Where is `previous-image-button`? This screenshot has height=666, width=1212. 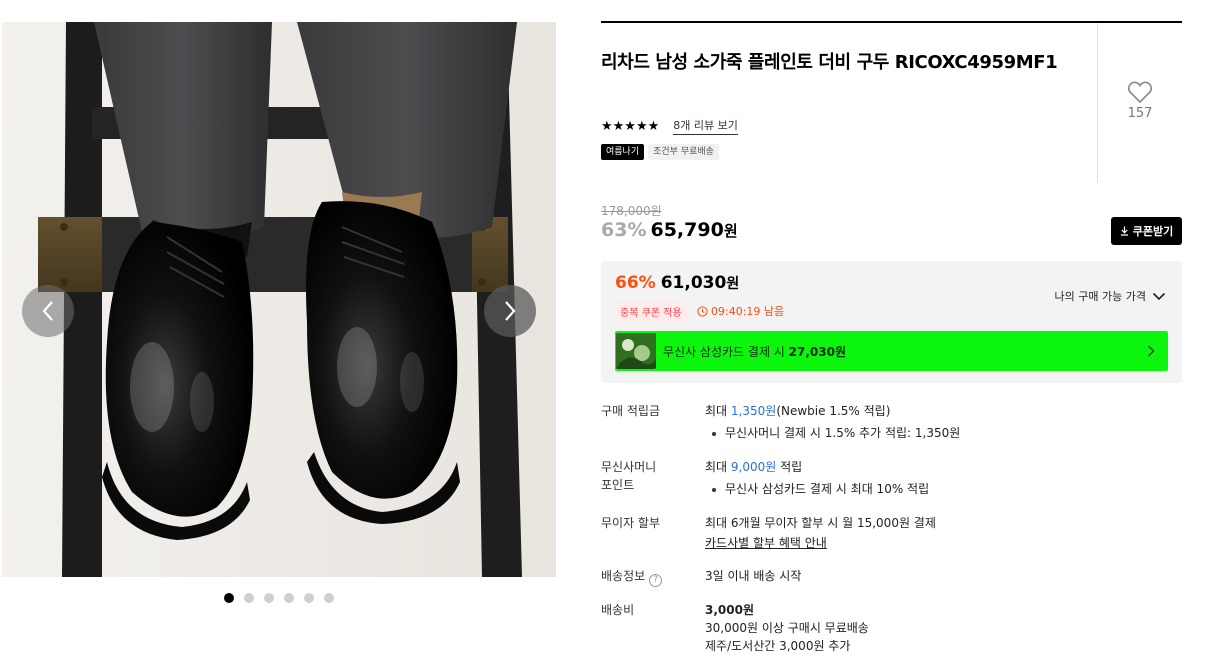 previous-image-button is located at coordinates (48, 311).